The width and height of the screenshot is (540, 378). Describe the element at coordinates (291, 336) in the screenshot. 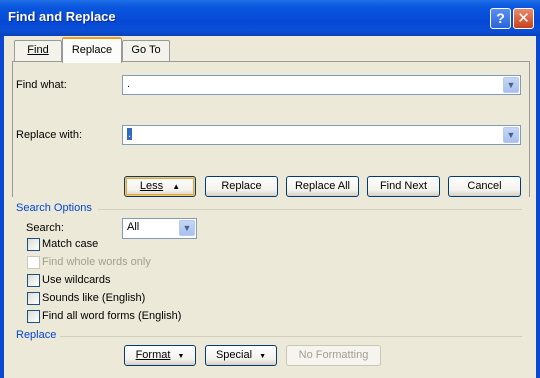

I see `replace-section-divider` at that location.